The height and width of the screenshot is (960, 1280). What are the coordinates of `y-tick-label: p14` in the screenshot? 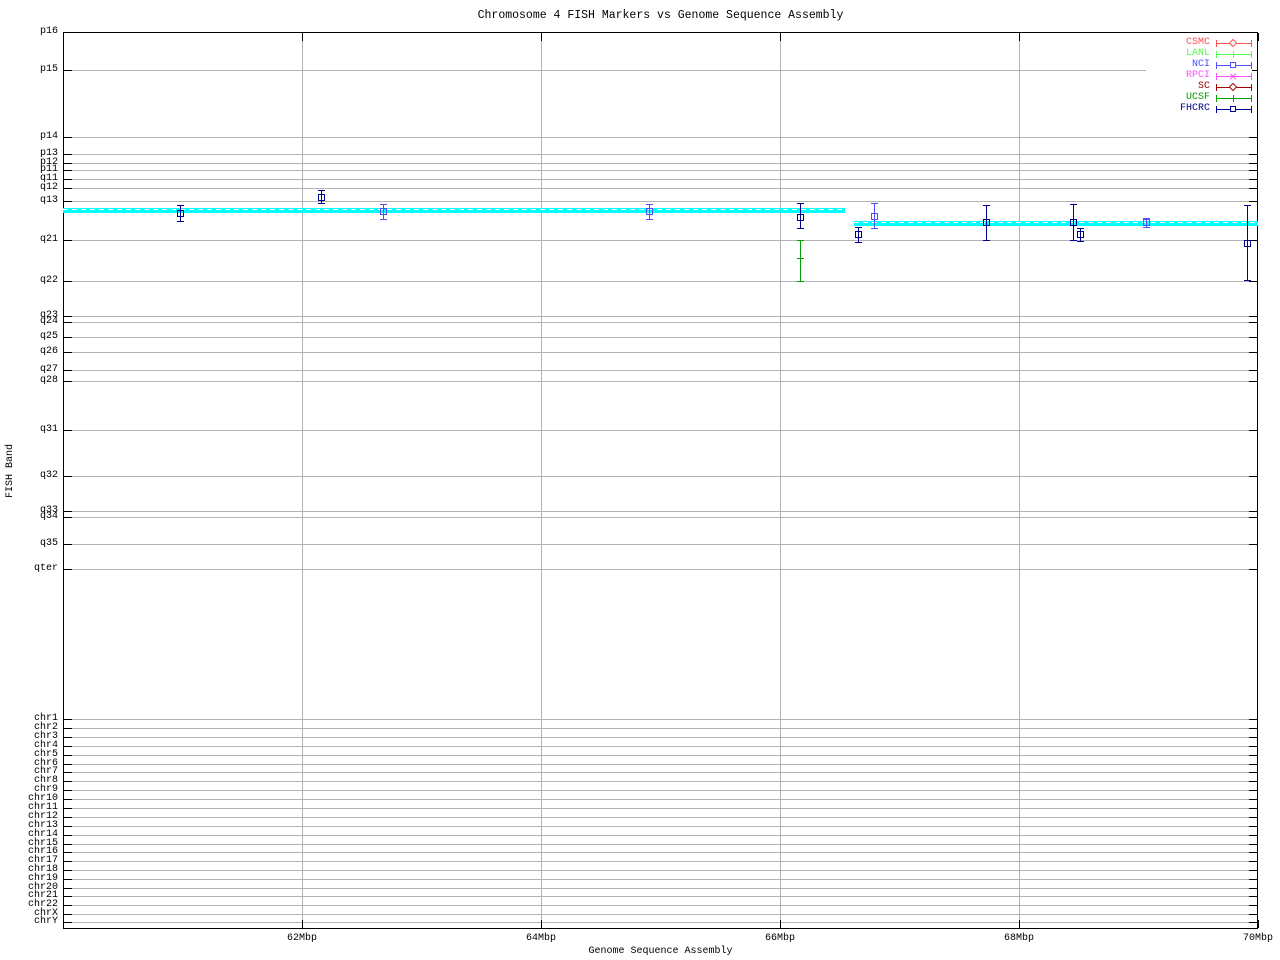 It's located at (48, 136).